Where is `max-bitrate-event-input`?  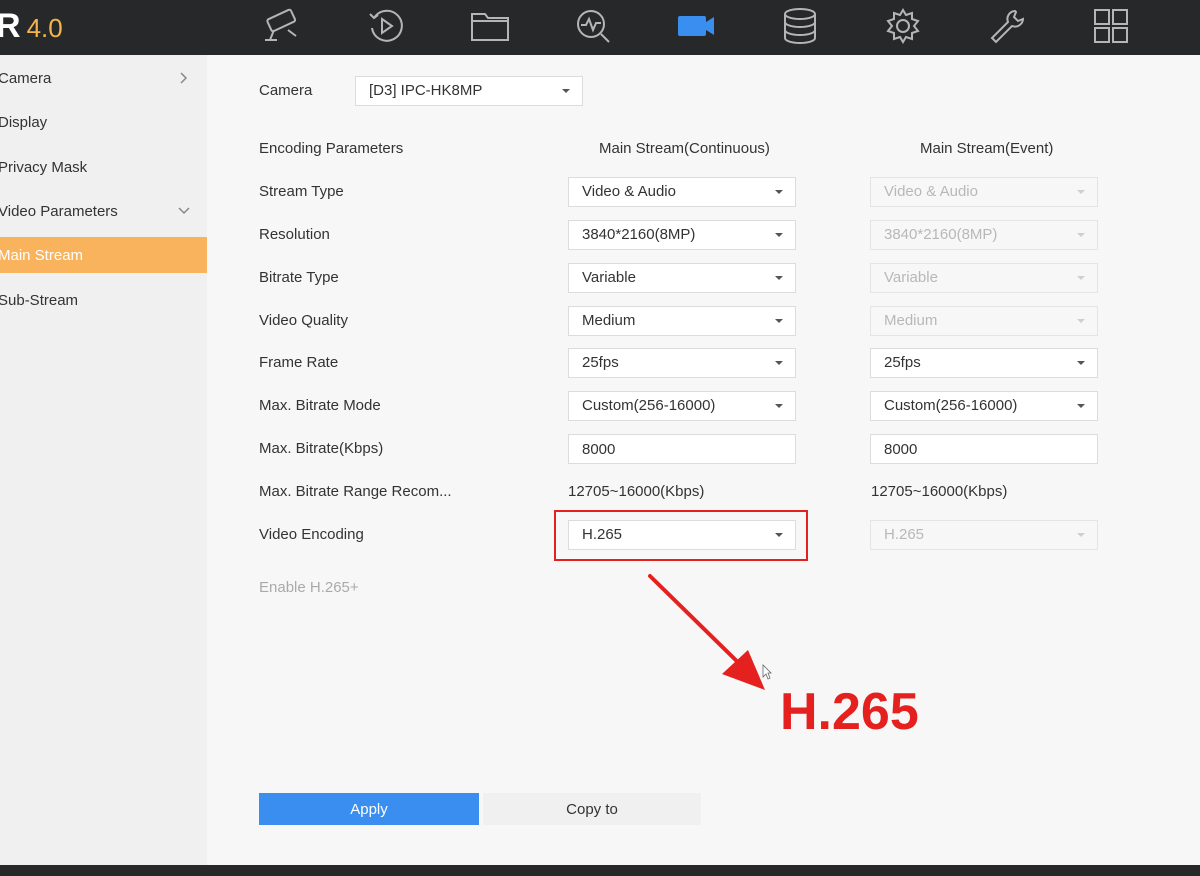 max-bitrate-event-input is located at coordinates (984, 449).